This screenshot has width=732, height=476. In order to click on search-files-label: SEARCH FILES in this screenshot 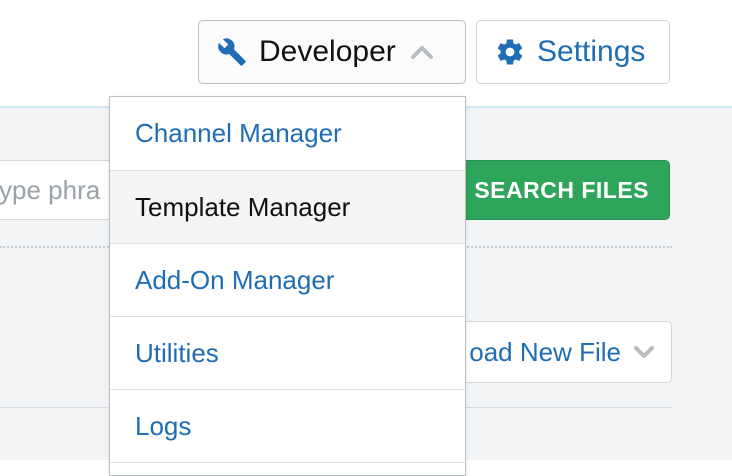, I will do `click(561, 189)`.